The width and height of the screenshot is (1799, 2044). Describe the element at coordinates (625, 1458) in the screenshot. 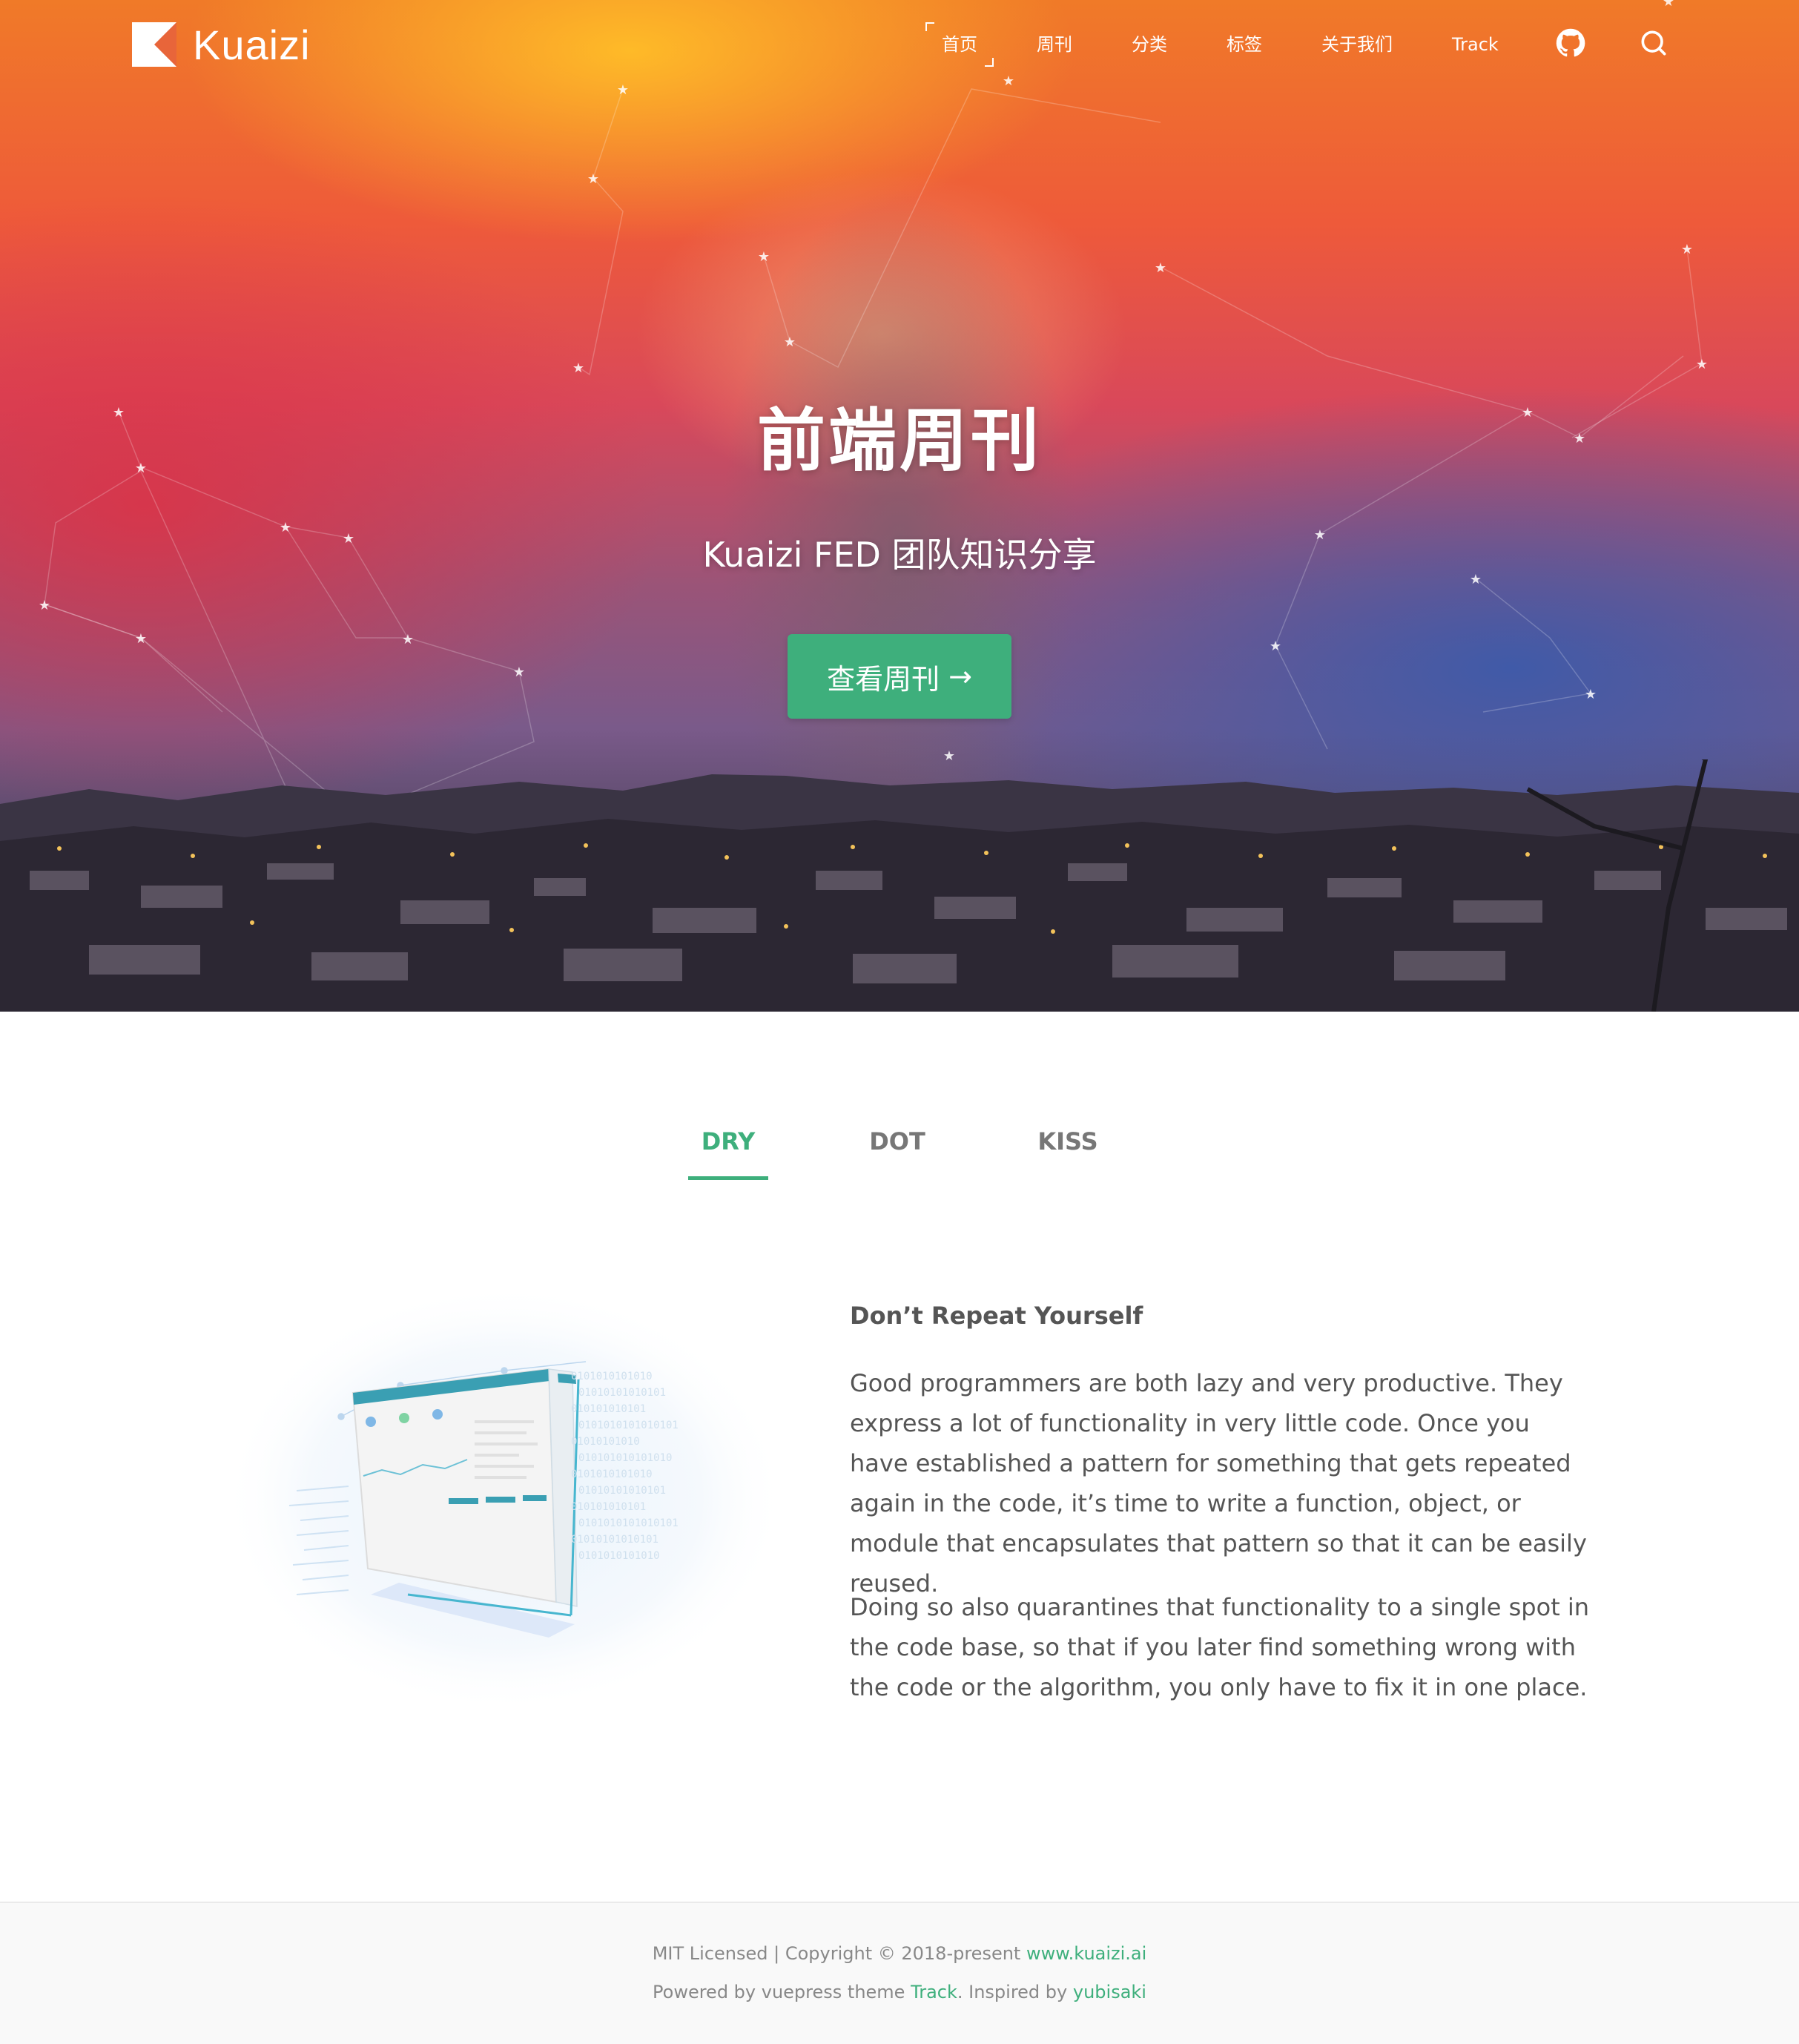

I see `binary-line: 010101010101010` at that location.